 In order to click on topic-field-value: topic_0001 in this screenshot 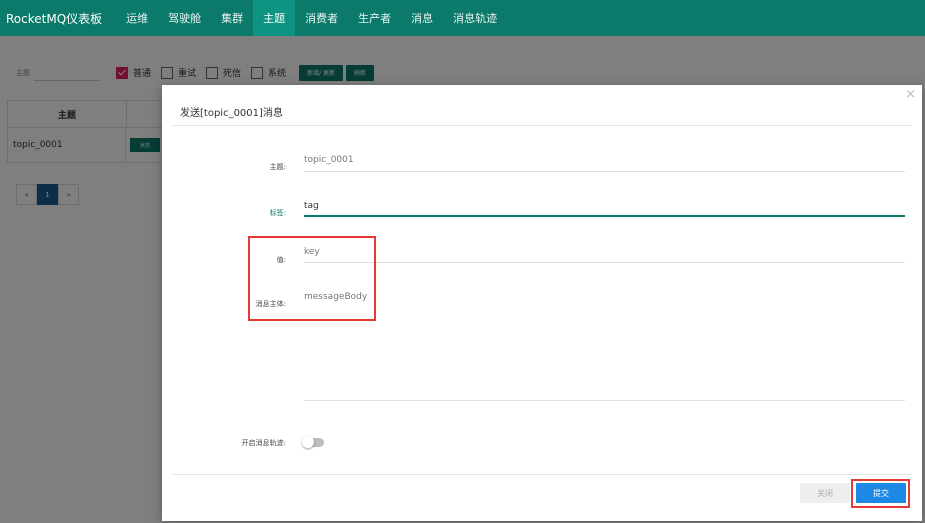, I will do `click(329, 160)`.